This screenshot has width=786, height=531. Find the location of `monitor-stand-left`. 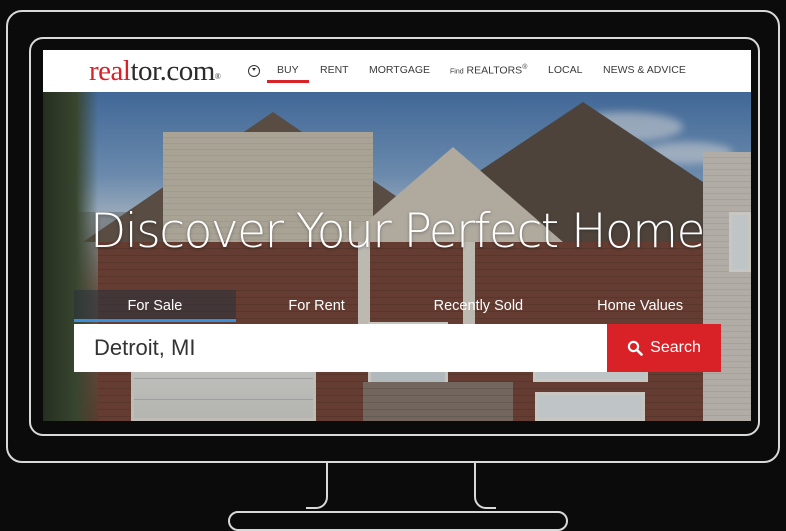

monitor-stand-left is located at coordinates (317, 485).